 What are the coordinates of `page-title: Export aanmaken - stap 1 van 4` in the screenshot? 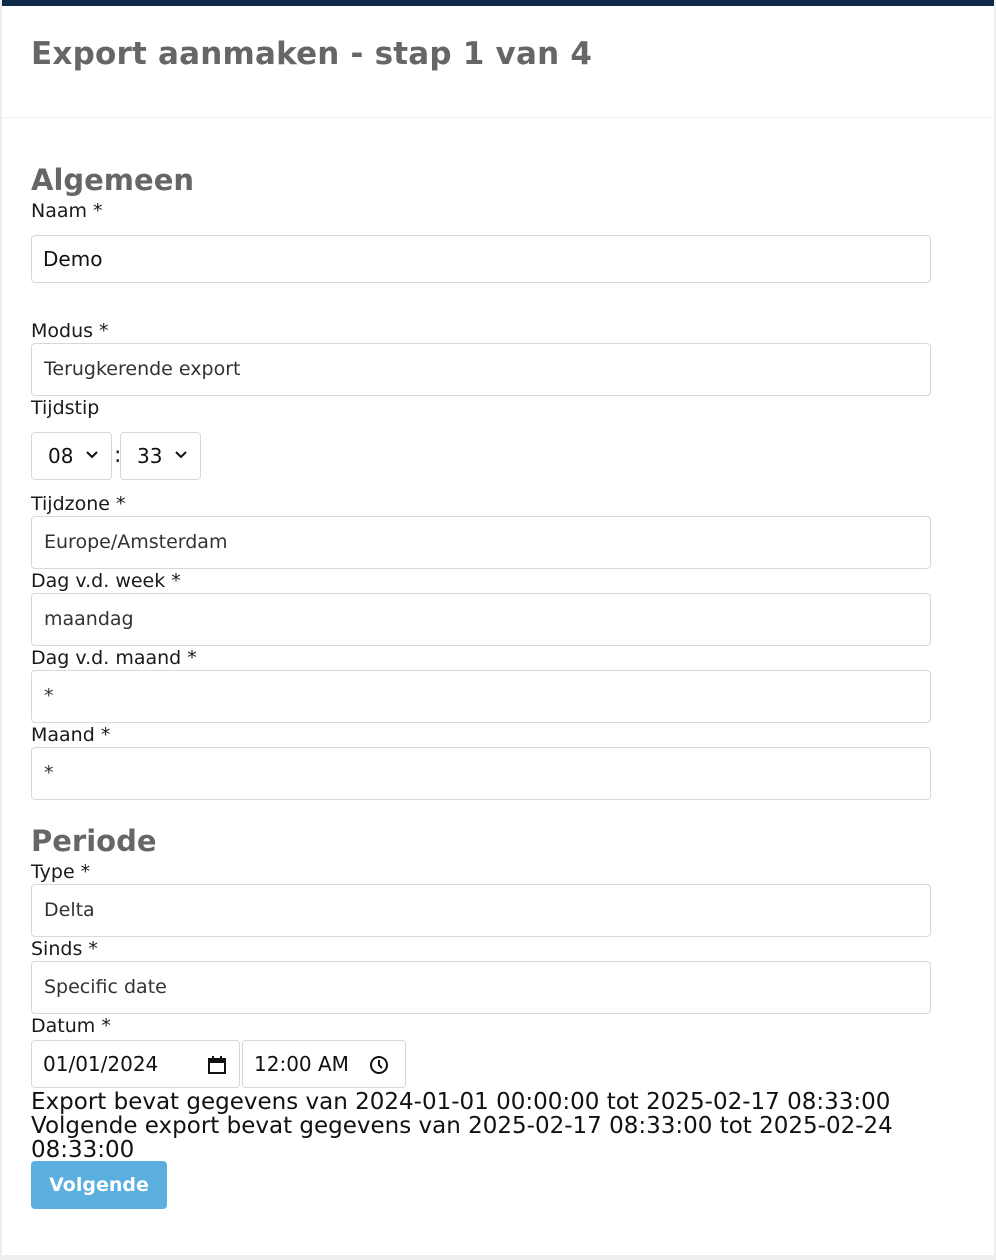 It's located at (312, 54).